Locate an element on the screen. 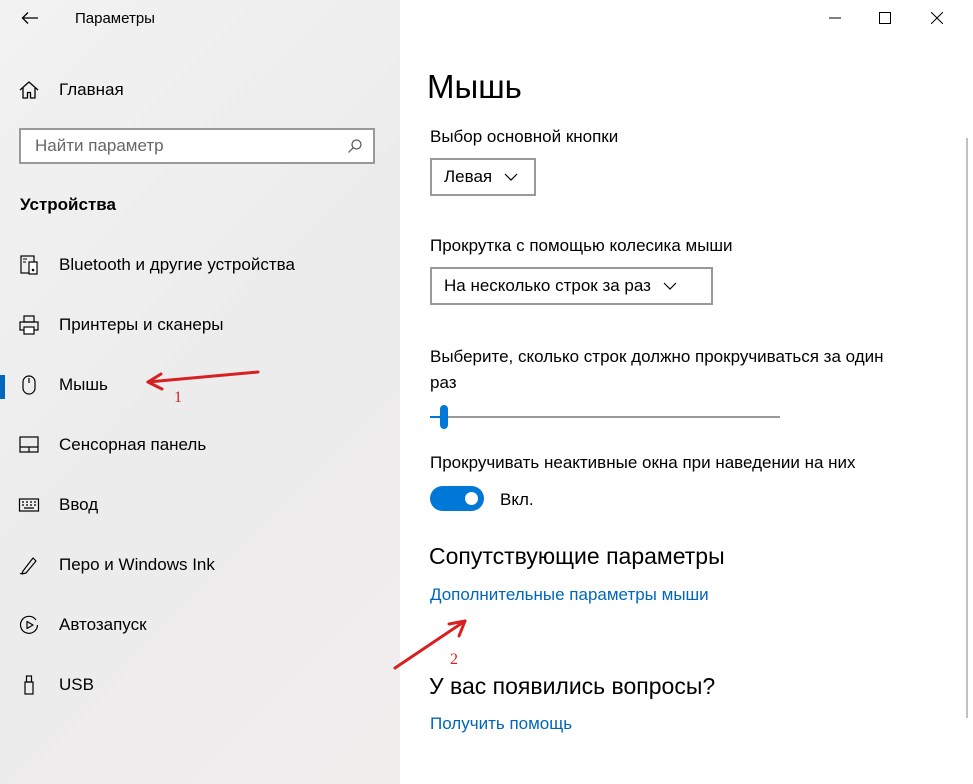 The height and width of the screenshot is (784, 973). sidebar-item-bluetooth: Bluetooth и другие устройства is located at coordinates (200, 265).